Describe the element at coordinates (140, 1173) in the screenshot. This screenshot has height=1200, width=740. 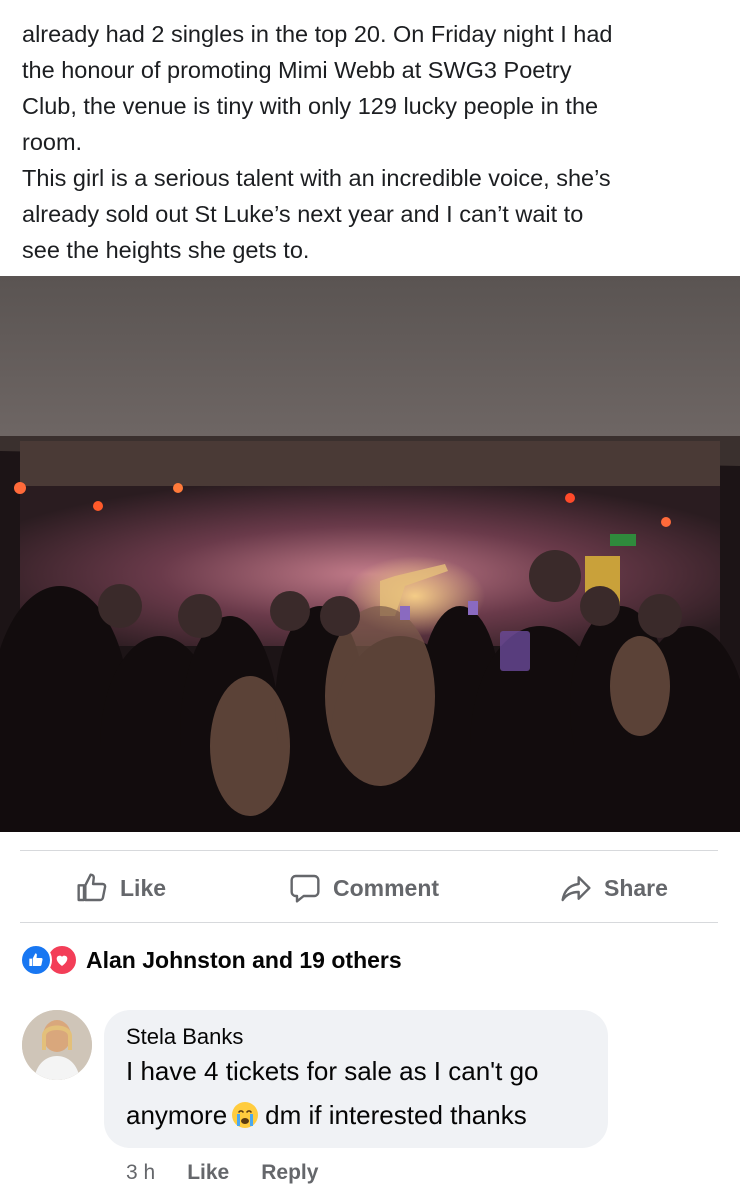
I see `comment-time: 3 h` at that location.